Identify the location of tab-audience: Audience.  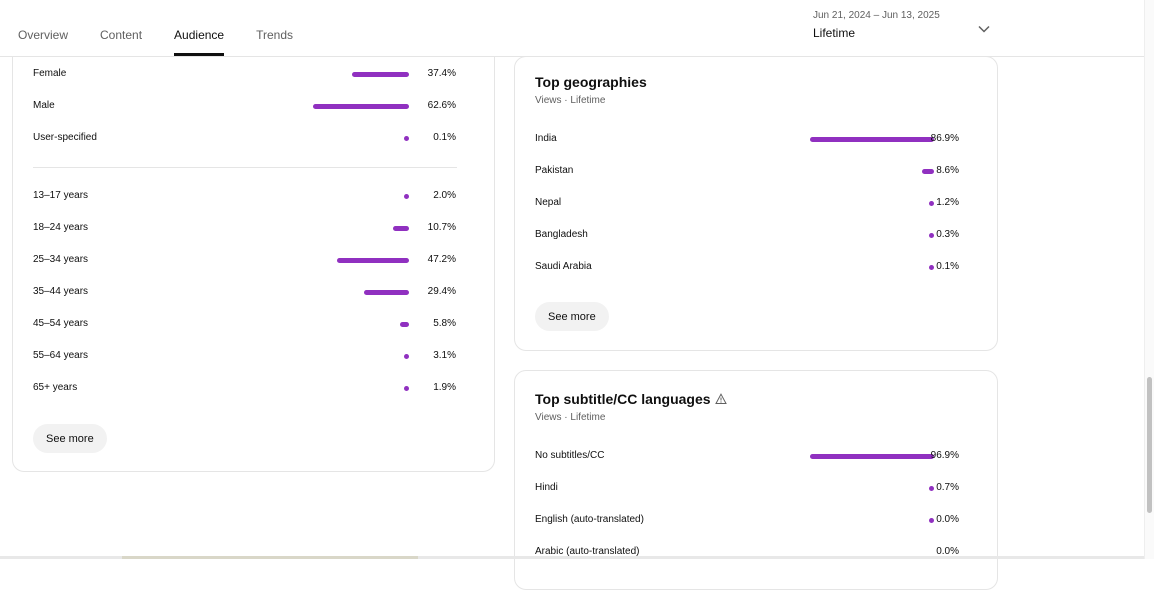
(199, 28).